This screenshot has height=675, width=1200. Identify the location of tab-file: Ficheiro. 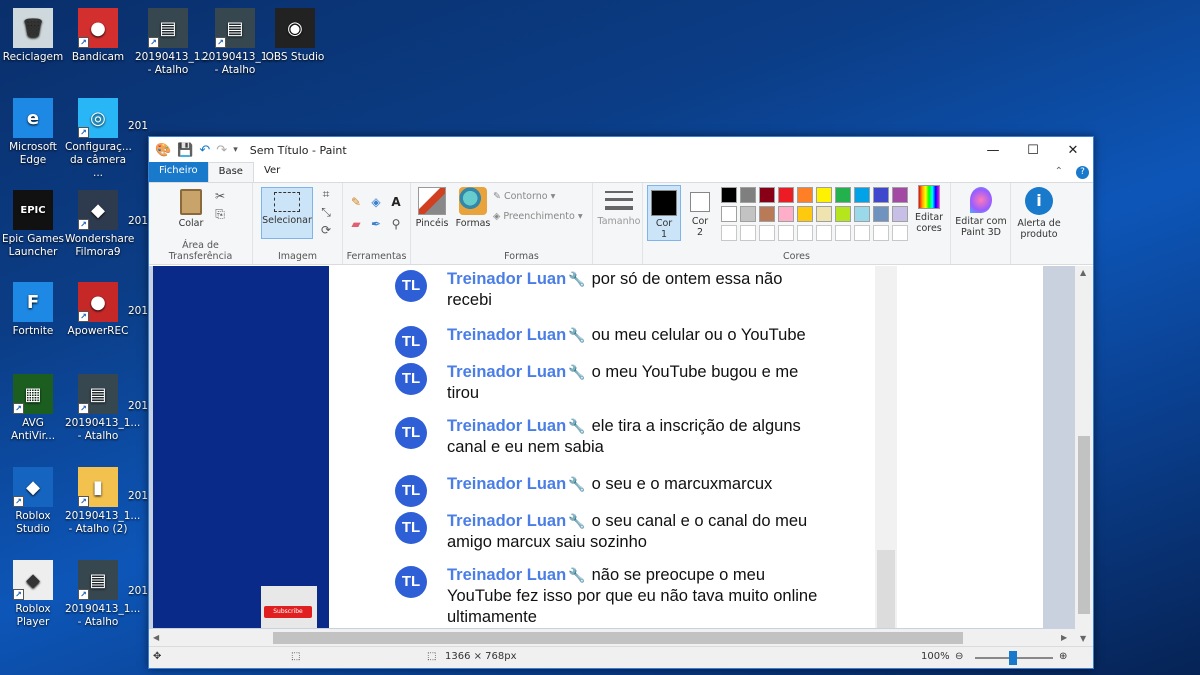
(178, 172).